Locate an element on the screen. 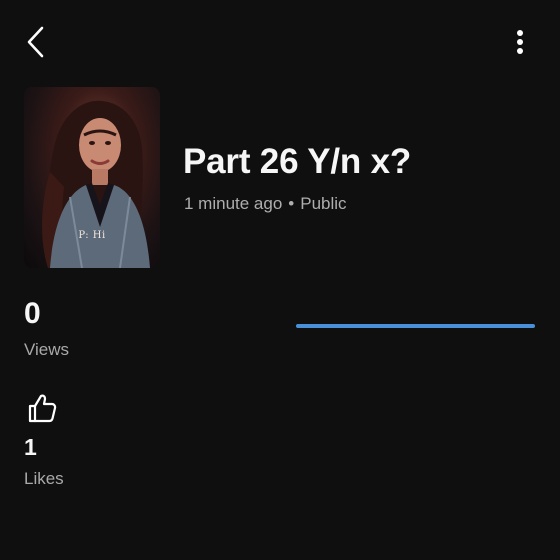 This screenshot has height=560, width=560. story-cover-image: P: Hi is located at coordinates (92, 177).